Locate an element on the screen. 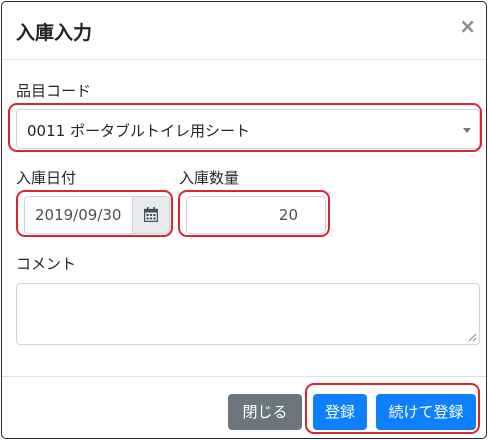 Image resolution: width=488 pixels, height=440 pixels. calendar-icon is located at coordinates (151, 214).